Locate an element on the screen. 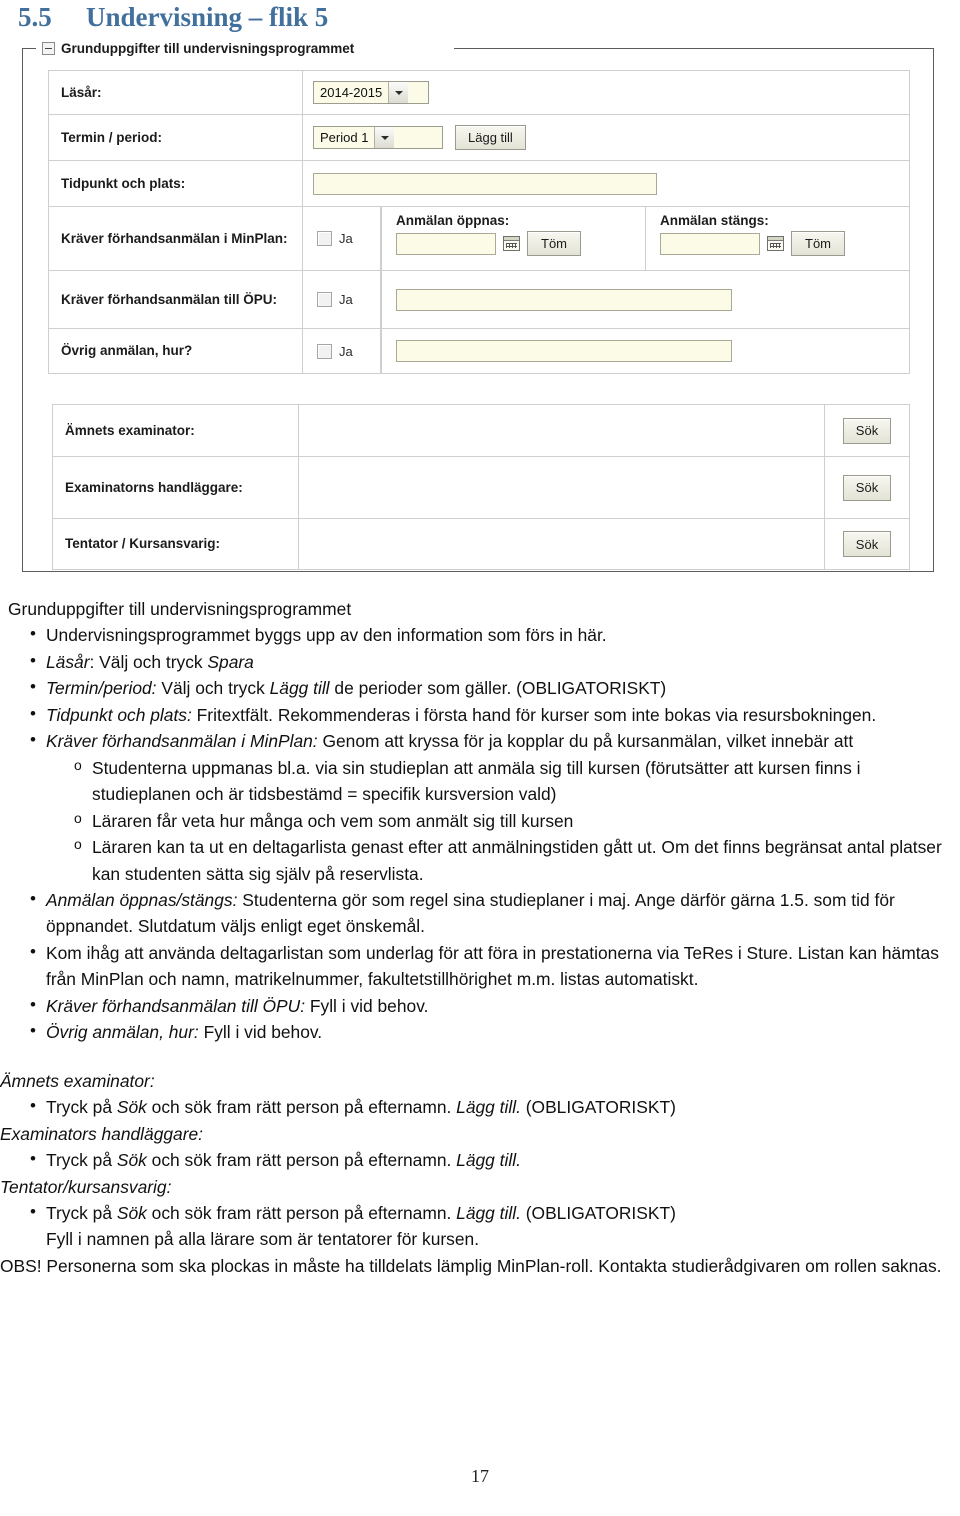 The width and height of the screenshot is (960, 1516). field-lasar: 2014-2015 is located at coordinates (606, 92).